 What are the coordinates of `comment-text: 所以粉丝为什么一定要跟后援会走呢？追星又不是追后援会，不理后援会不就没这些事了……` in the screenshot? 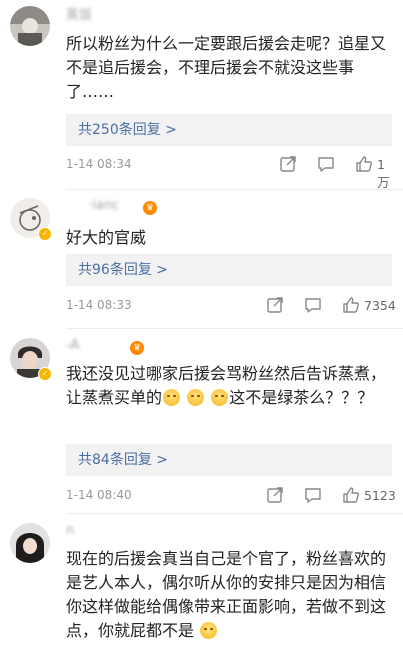 It's located at (226, 67).